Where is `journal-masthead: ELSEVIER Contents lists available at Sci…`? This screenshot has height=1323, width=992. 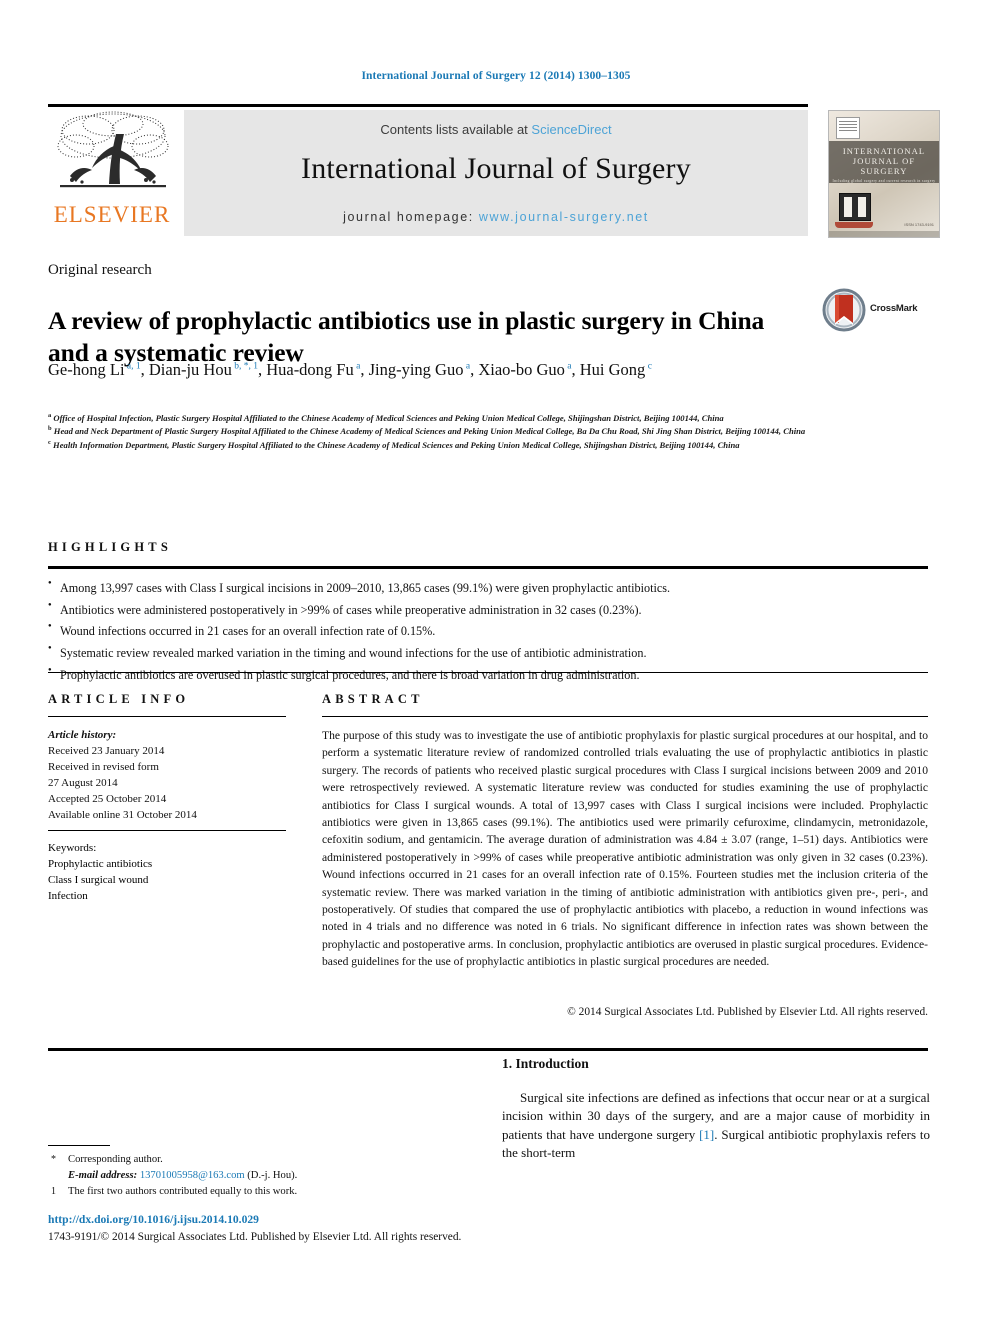 journal-masthead: ELSEVIER Contents lists available at Sci… is located at coordinates (496, 171).